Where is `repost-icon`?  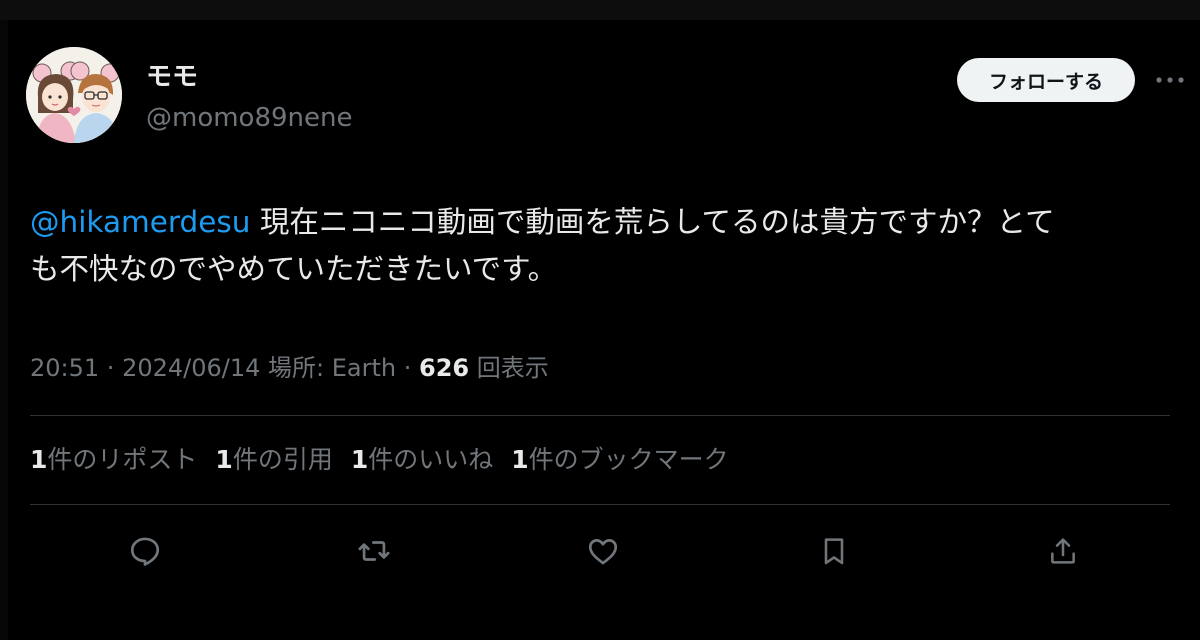 repost-icon is located at coordinates (374, 551).